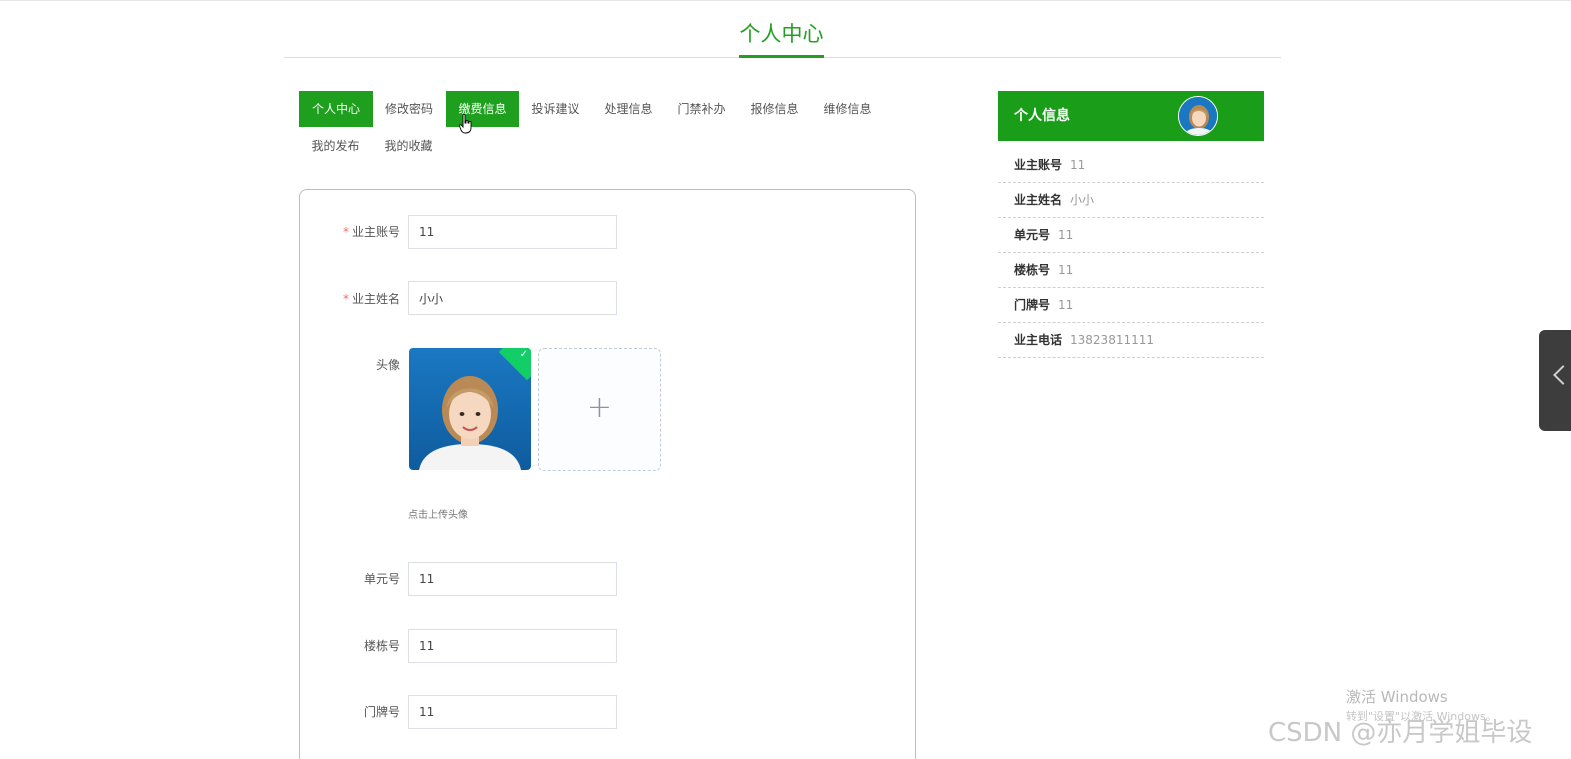  I want to click on info-row-unit: 单元号 11, so click(1131, 235).